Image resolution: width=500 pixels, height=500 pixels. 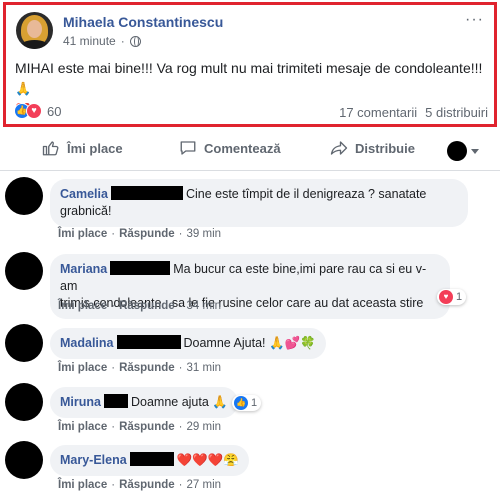 I want to click on comment-actions: Îmi place · Răspunde · 31 min, so click(x=140, y=368).